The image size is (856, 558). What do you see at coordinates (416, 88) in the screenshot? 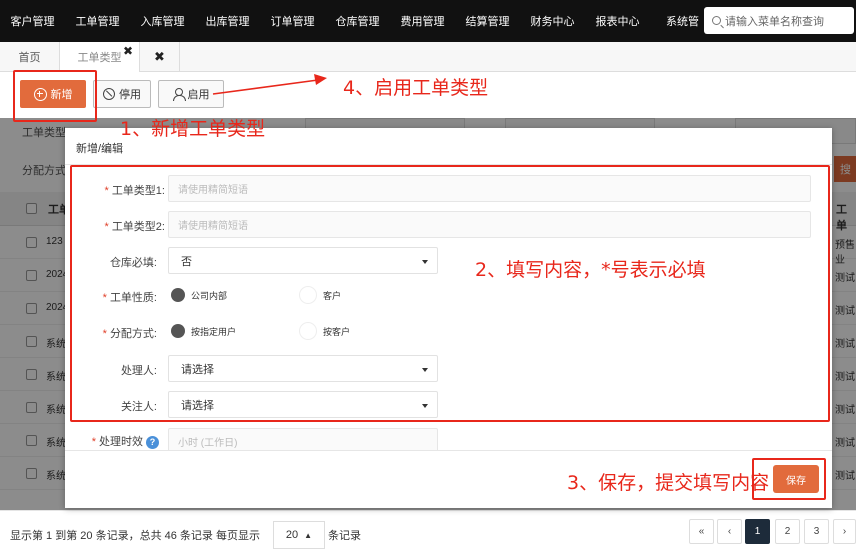
I see `annotation-step4: 4、启用工单类型` at bounding box center [416, 88].